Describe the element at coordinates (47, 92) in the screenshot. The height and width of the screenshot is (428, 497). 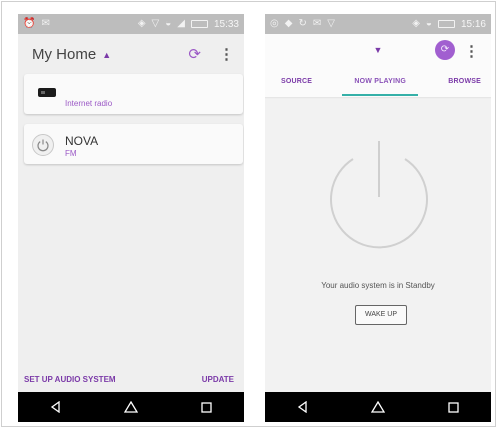
I see `radio-device-icon` at that location.